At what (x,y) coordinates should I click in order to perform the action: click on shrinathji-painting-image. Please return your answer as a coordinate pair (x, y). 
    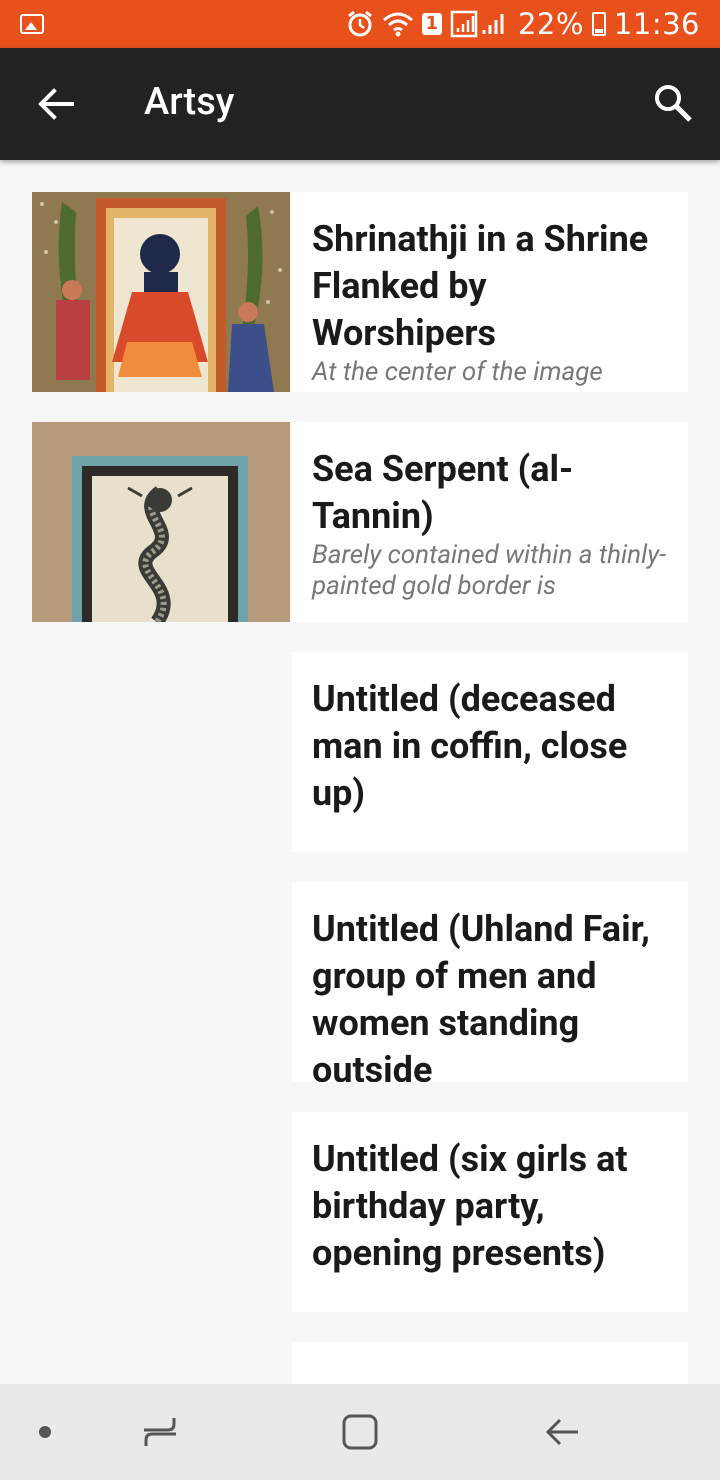
    Looking at the image, I should click on (161, 292).